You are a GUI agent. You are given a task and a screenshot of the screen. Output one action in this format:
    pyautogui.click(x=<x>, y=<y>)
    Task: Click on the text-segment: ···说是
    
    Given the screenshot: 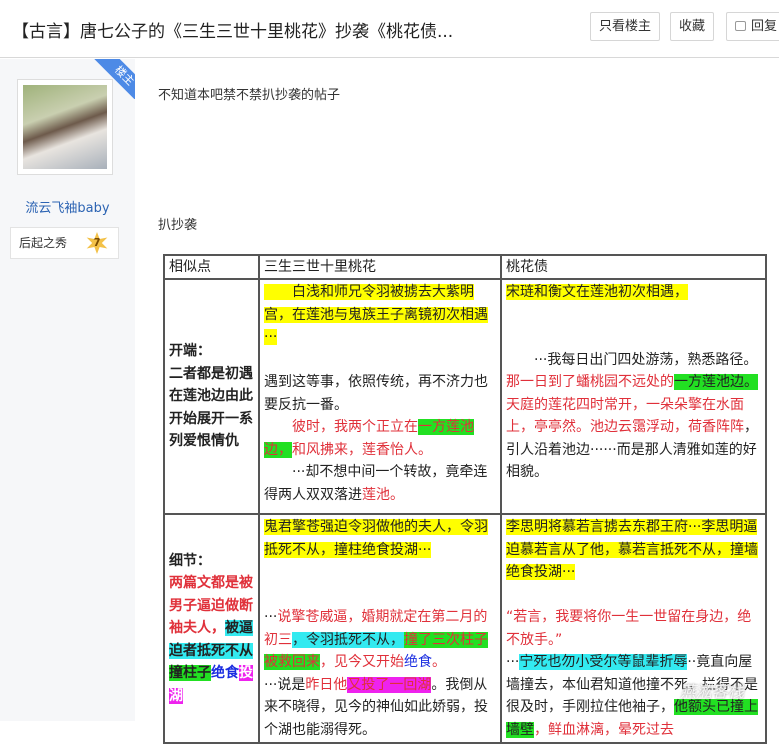 What is the action you would take?
    pyautogui.click(x=285, y=684)
    